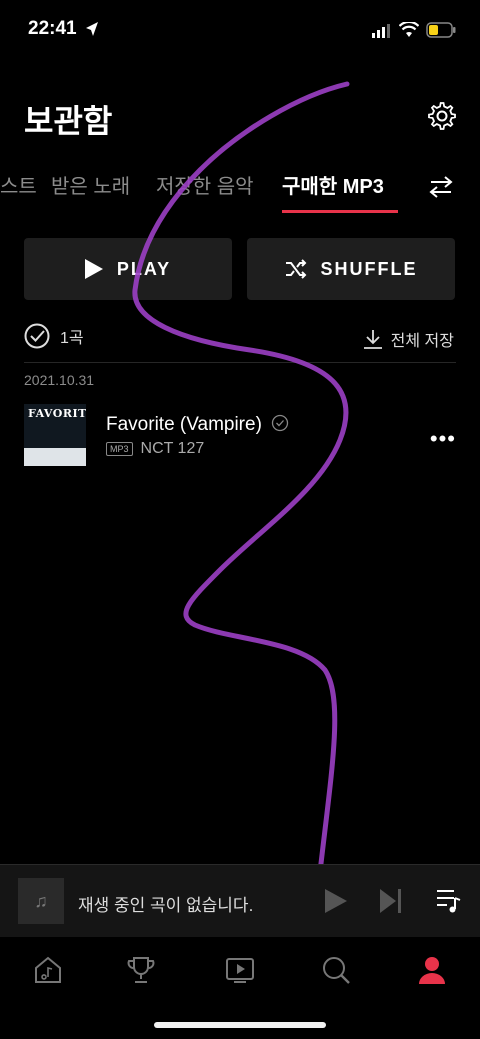  What do you see at coordinates (449, 901) in the screenshot?
I see `playlist-icon` at bounding box center [449, 901].